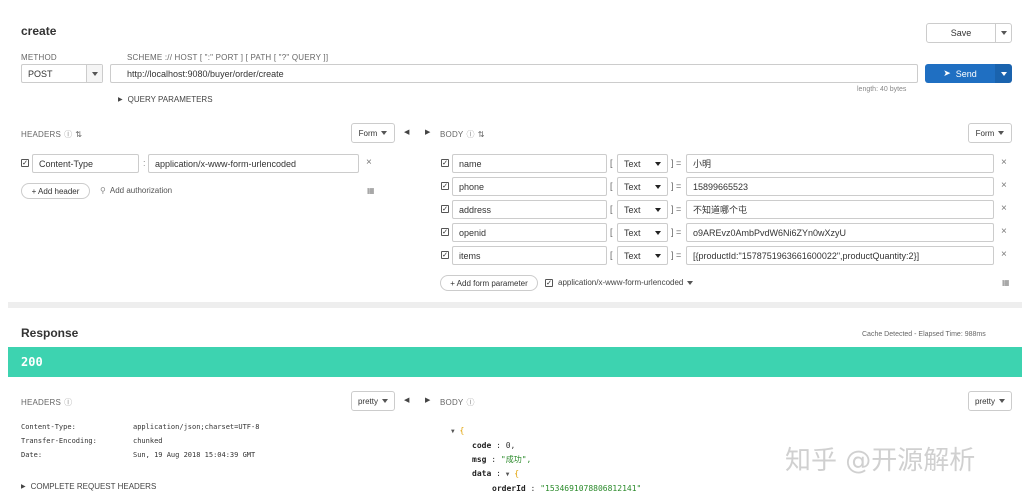 This screenshot has height=500, width=1032. What do you see at coordinates (479, 459) in the screenshot?
I see `json-key: msg` at bounding box center [479, 459].